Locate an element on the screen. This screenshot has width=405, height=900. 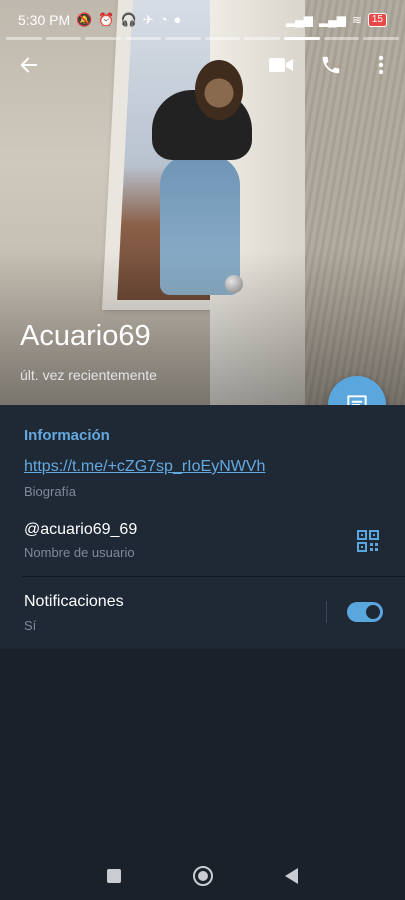
phone-icon is located at coordinates (331, 65).